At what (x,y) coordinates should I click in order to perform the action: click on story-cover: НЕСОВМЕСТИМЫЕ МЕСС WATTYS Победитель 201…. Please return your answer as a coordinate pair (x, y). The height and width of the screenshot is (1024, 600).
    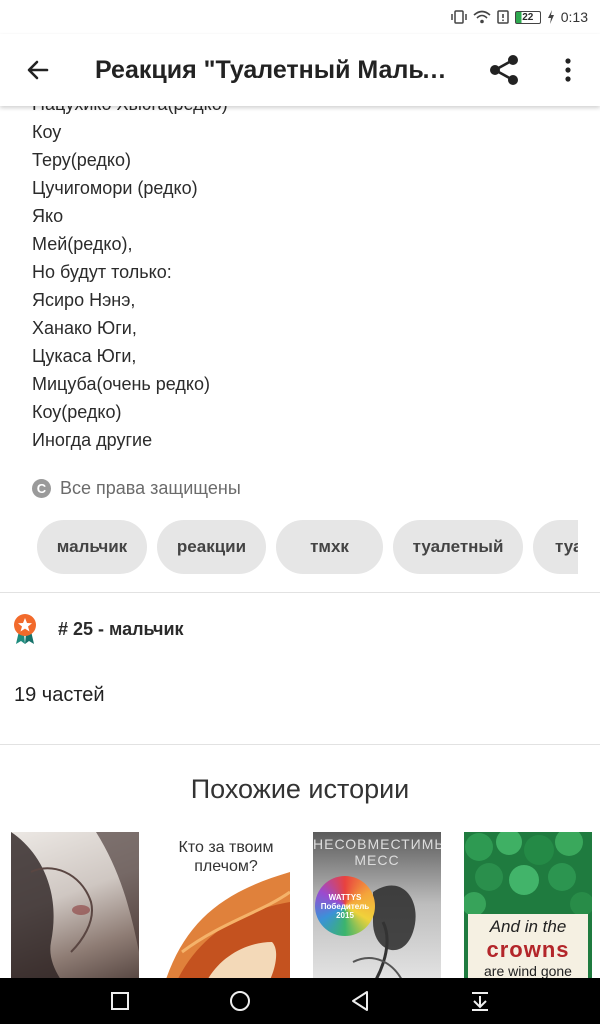
    Looking at the image, I should click on (377, 905).